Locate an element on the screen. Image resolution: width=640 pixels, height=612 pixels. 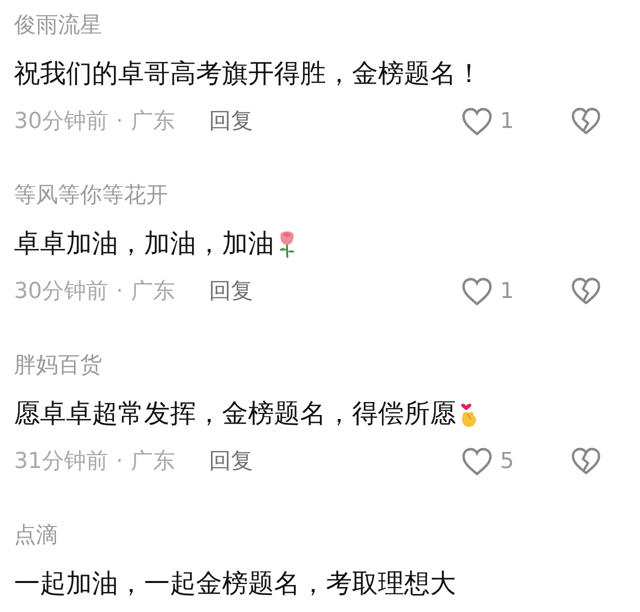
comment-author: 胖妈百货 is located at coordinates (58, 366).